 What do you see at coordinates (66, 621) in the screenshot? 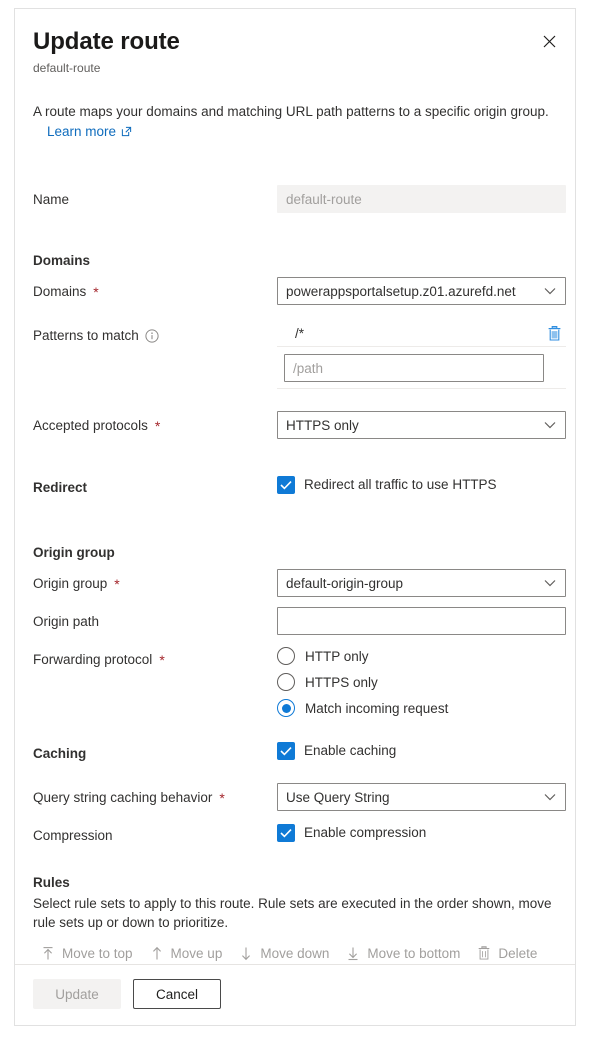
I see `origin-path-label-text: Origin path` at bounding box center [66, 621].